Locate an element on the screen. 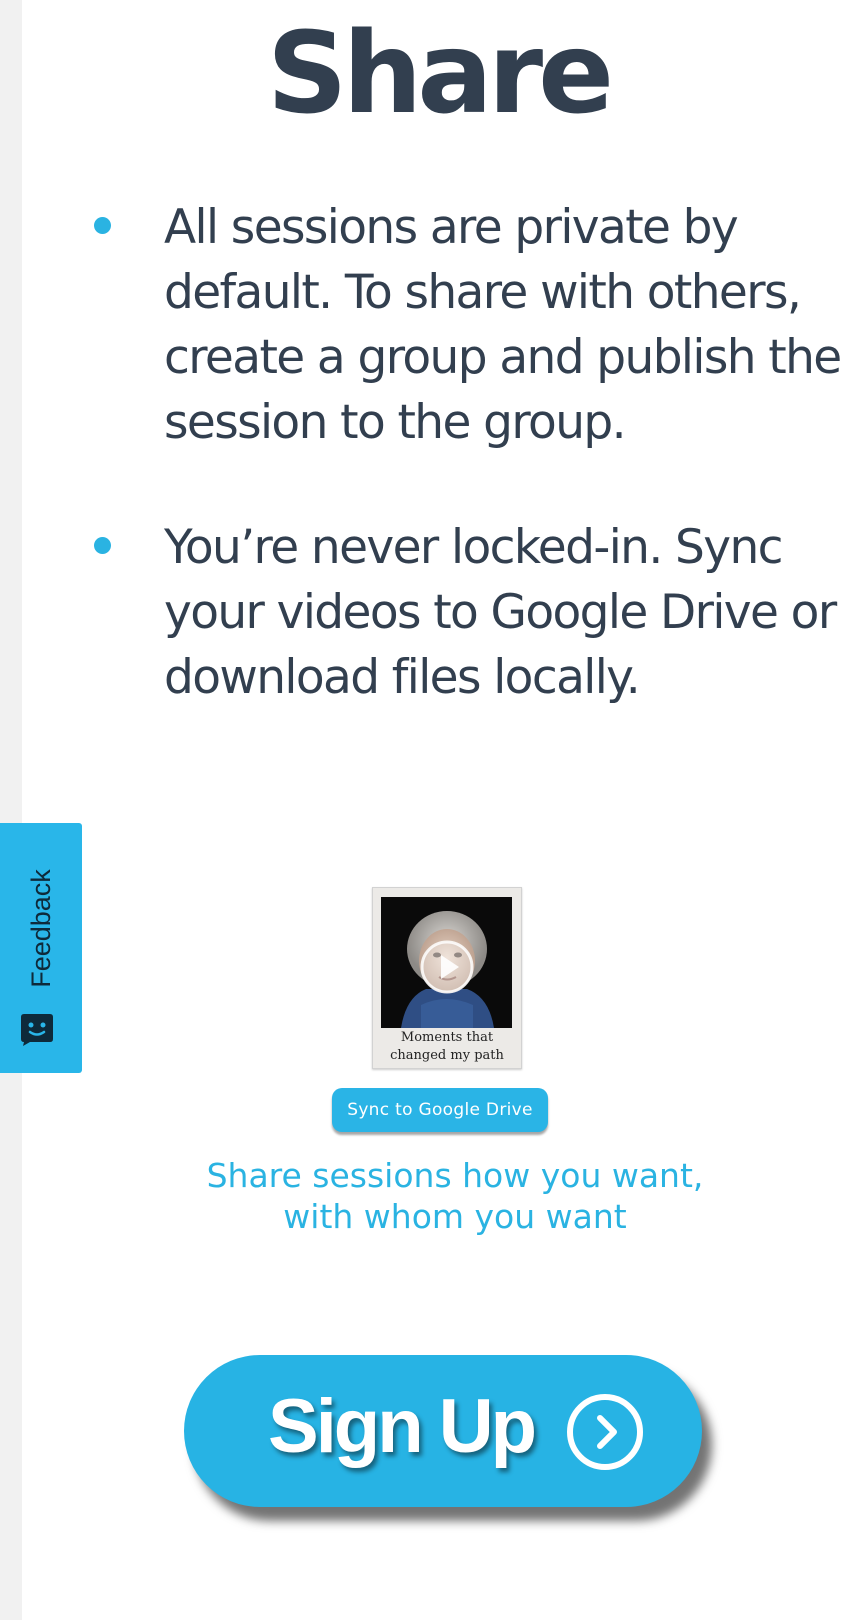  play-icon is located at coordinates (447, 967).